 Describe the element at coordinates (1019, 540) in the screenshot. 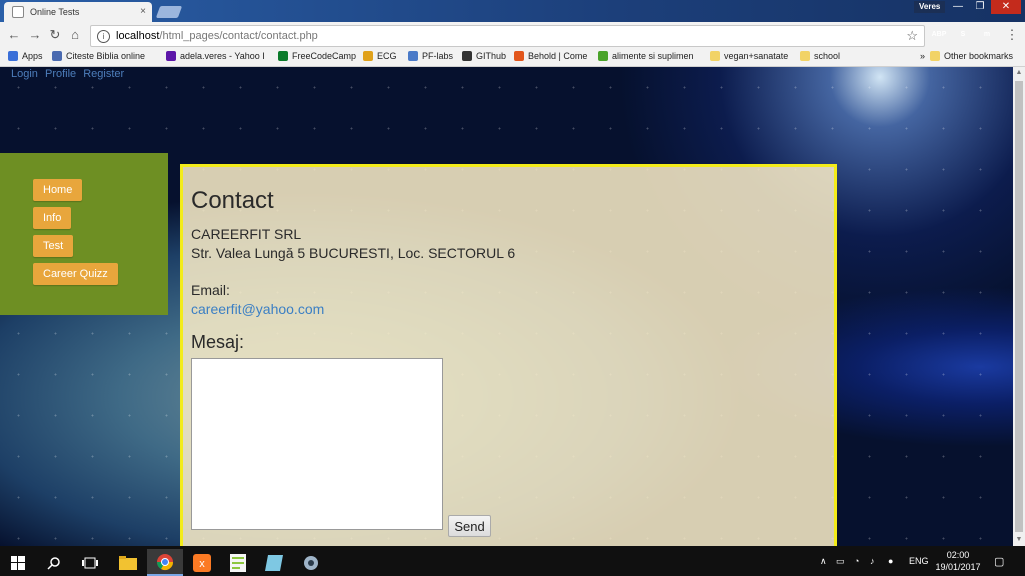

I see `scroll-down-arrow-icon: ▼` at that location.